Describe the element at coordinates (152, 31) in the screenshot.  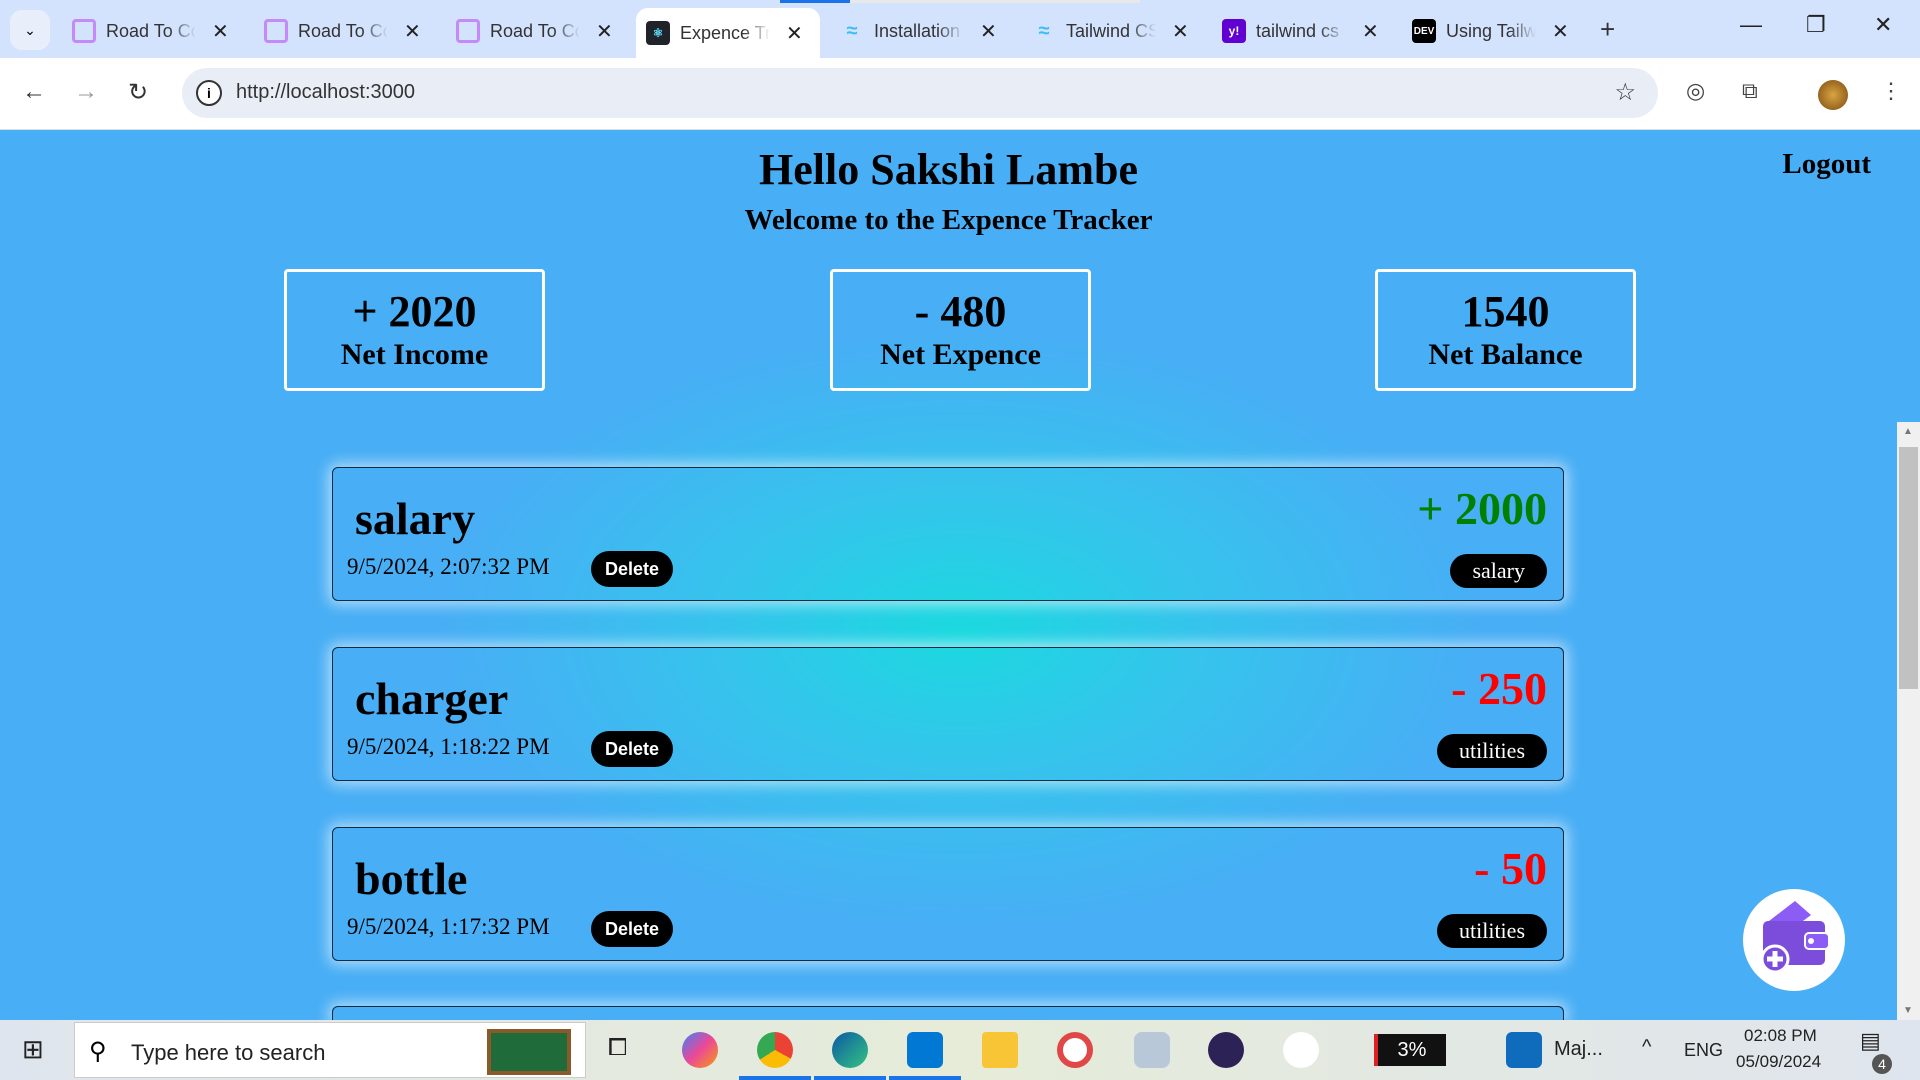
I see `tab-road-to-code-1: Road To Co ✕` at that location.